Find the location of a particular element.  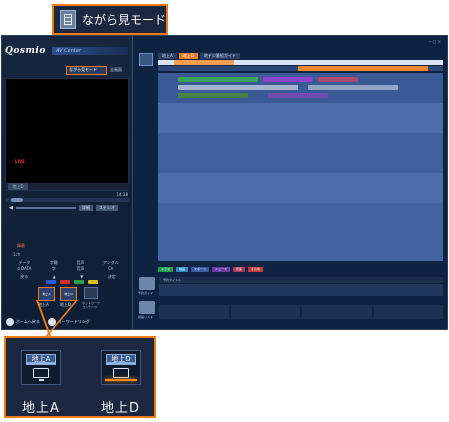

legend-sports: スポーツ is located at coordinates (200, 269).